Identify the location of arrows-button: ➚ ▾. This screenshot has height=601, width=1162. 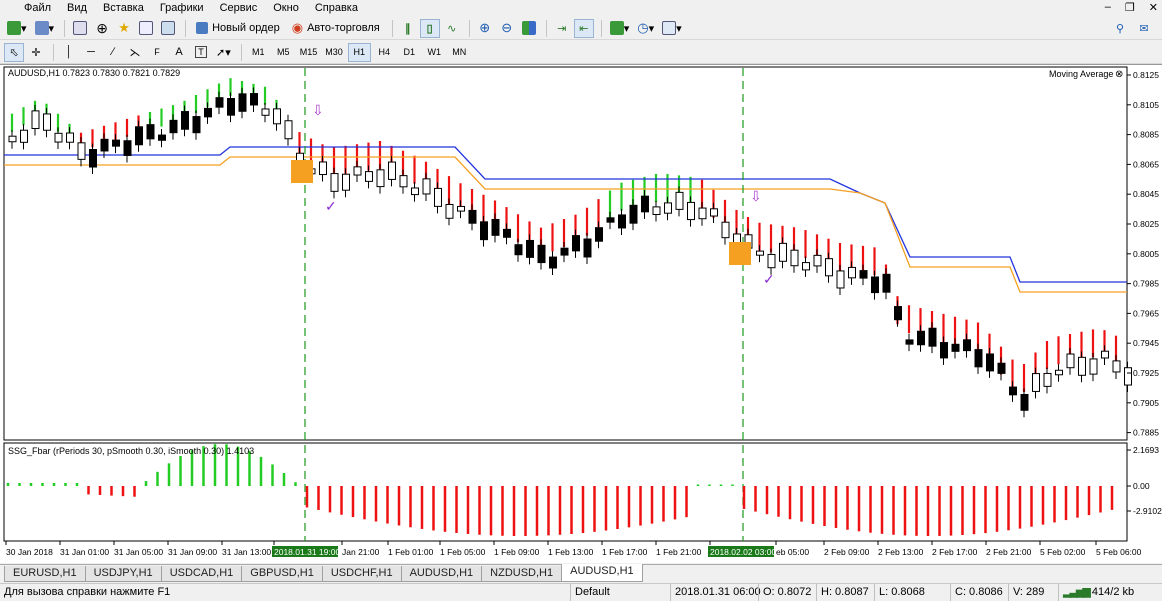
(223, 52).